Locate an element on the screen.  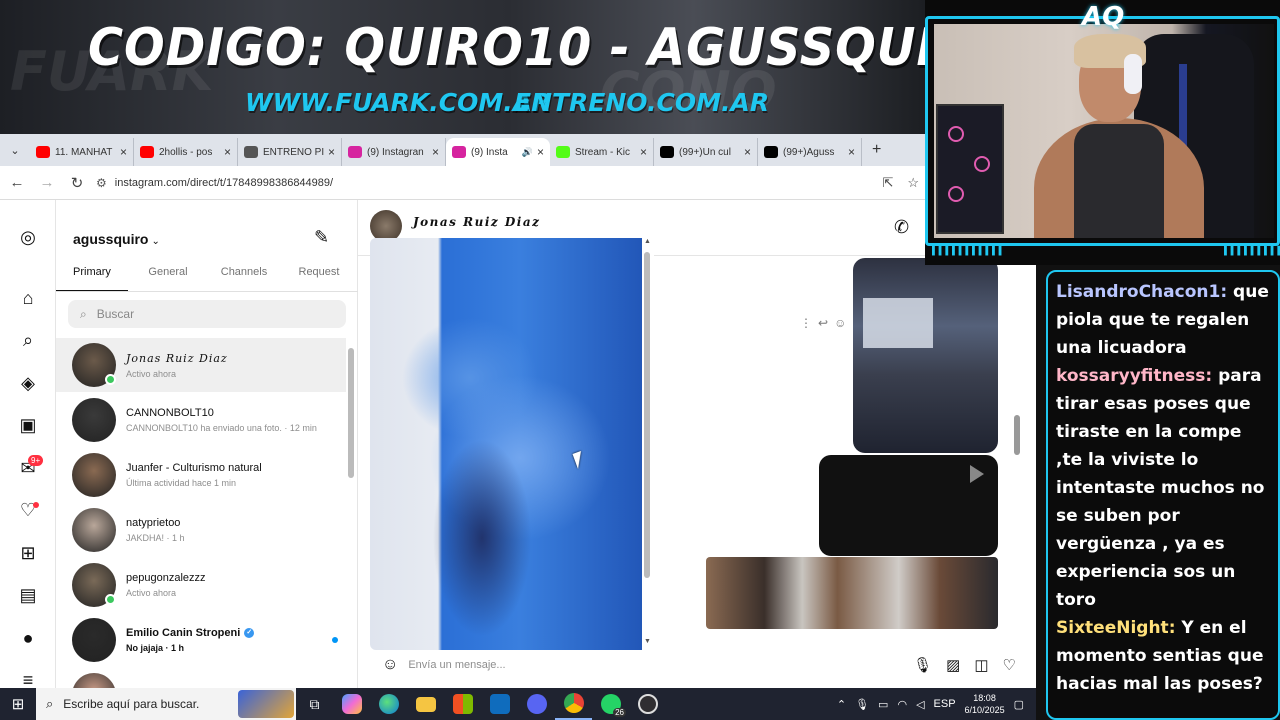
inbox-tab-primary: Primary is located at coordinates (92, 277).